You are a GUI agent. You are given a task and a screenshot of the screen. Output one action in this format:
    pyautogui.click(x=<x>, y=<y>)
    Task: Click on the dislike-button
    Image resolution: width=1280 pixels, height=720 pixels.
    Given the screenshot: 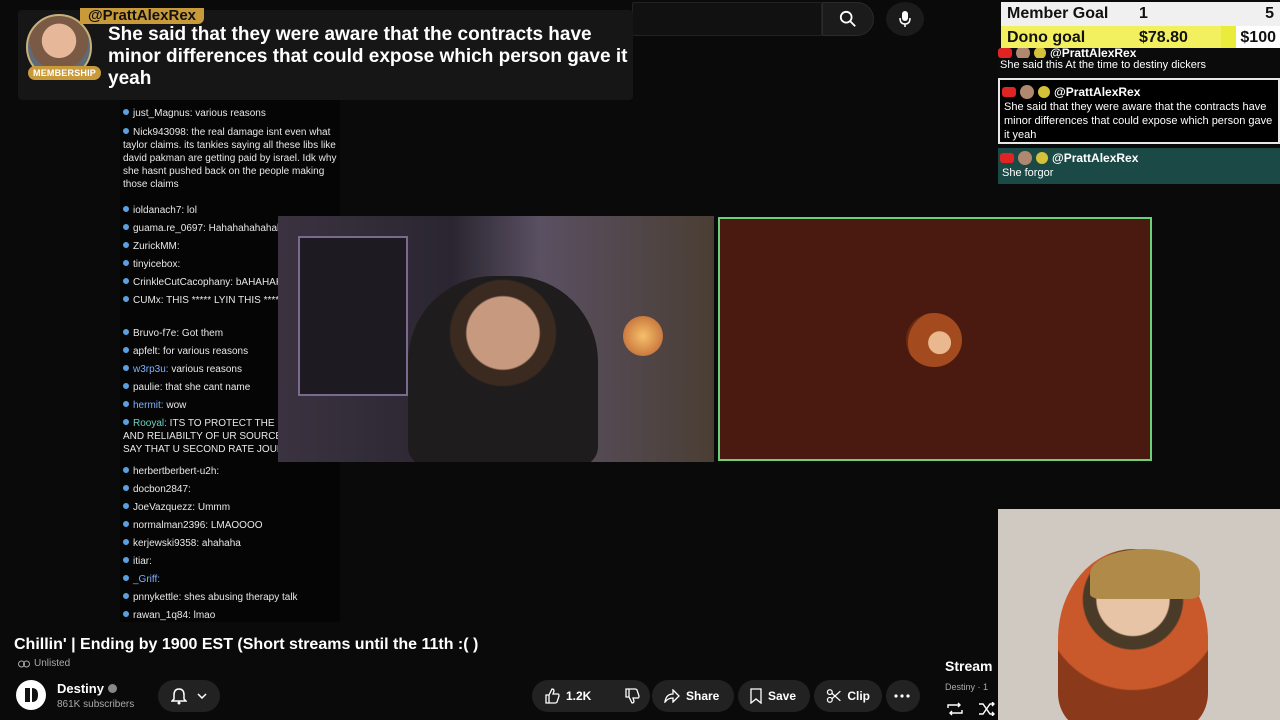 What is the action you would take?
    pyautogui.click(x=633, y=696)
    